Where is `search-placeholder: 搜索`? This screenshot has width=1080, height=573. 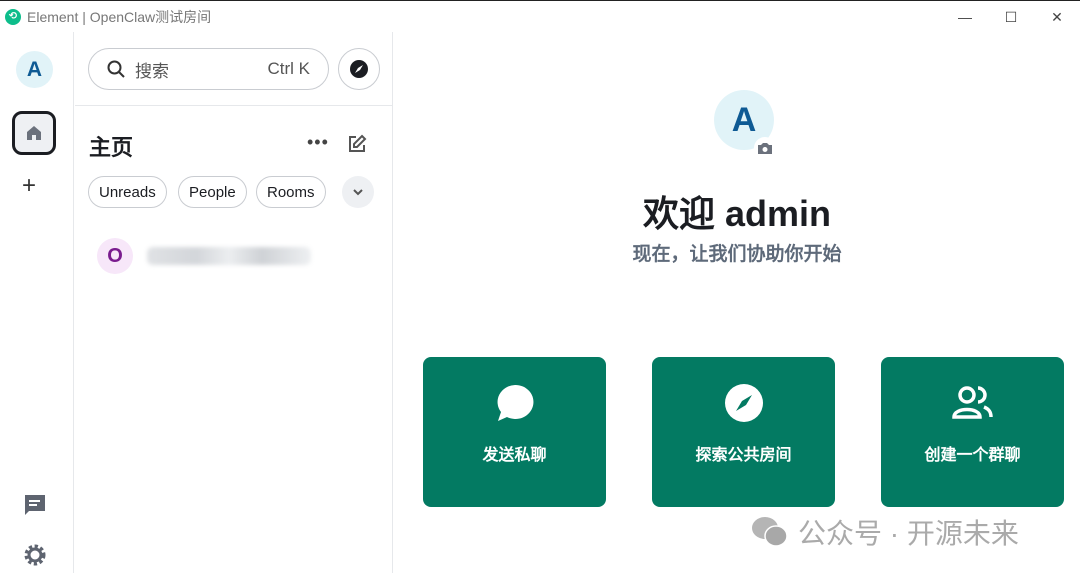
search-placeholder: 搜索 is located at coordinates (152, 71).